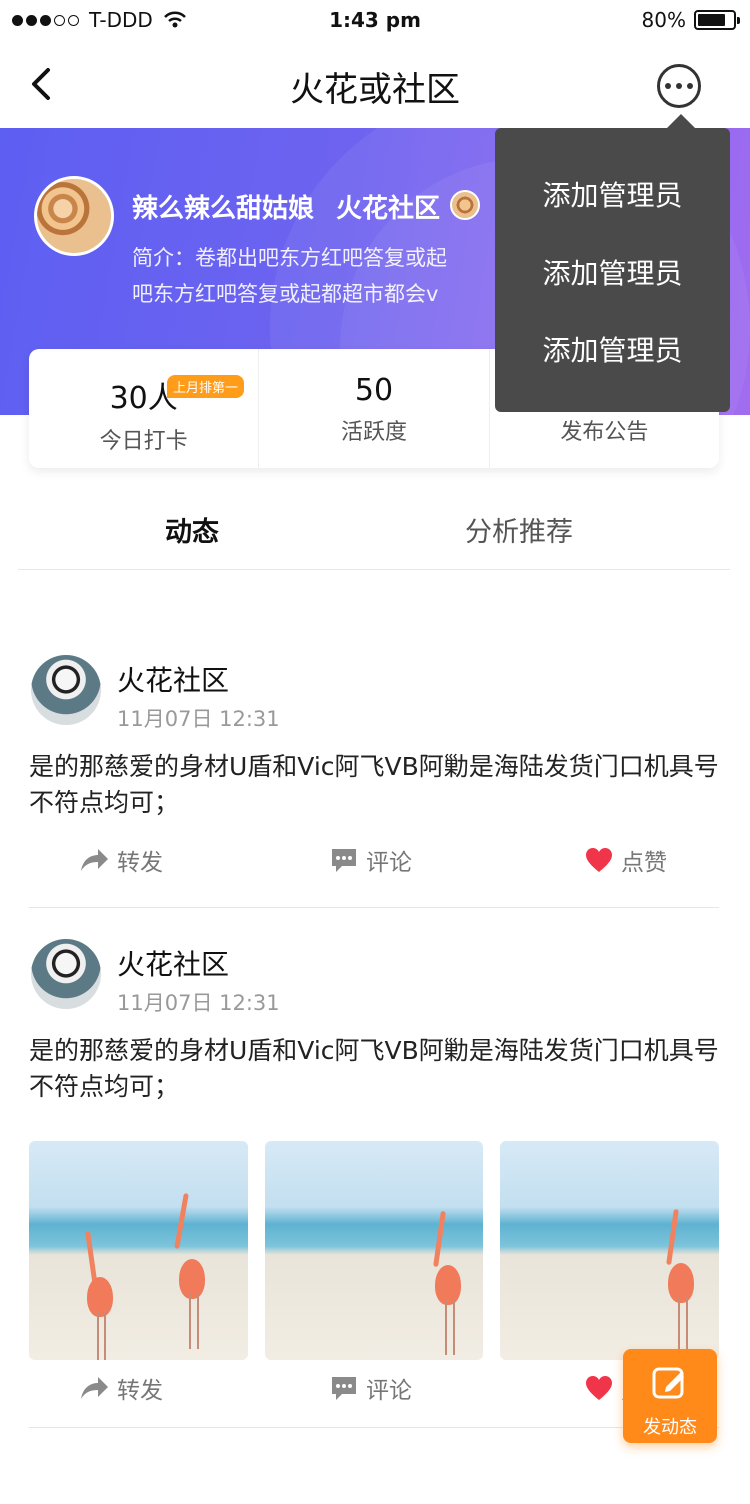 This screenshot has height=1504, width=750. I want to click on more-options-icon, so click(679, 86).